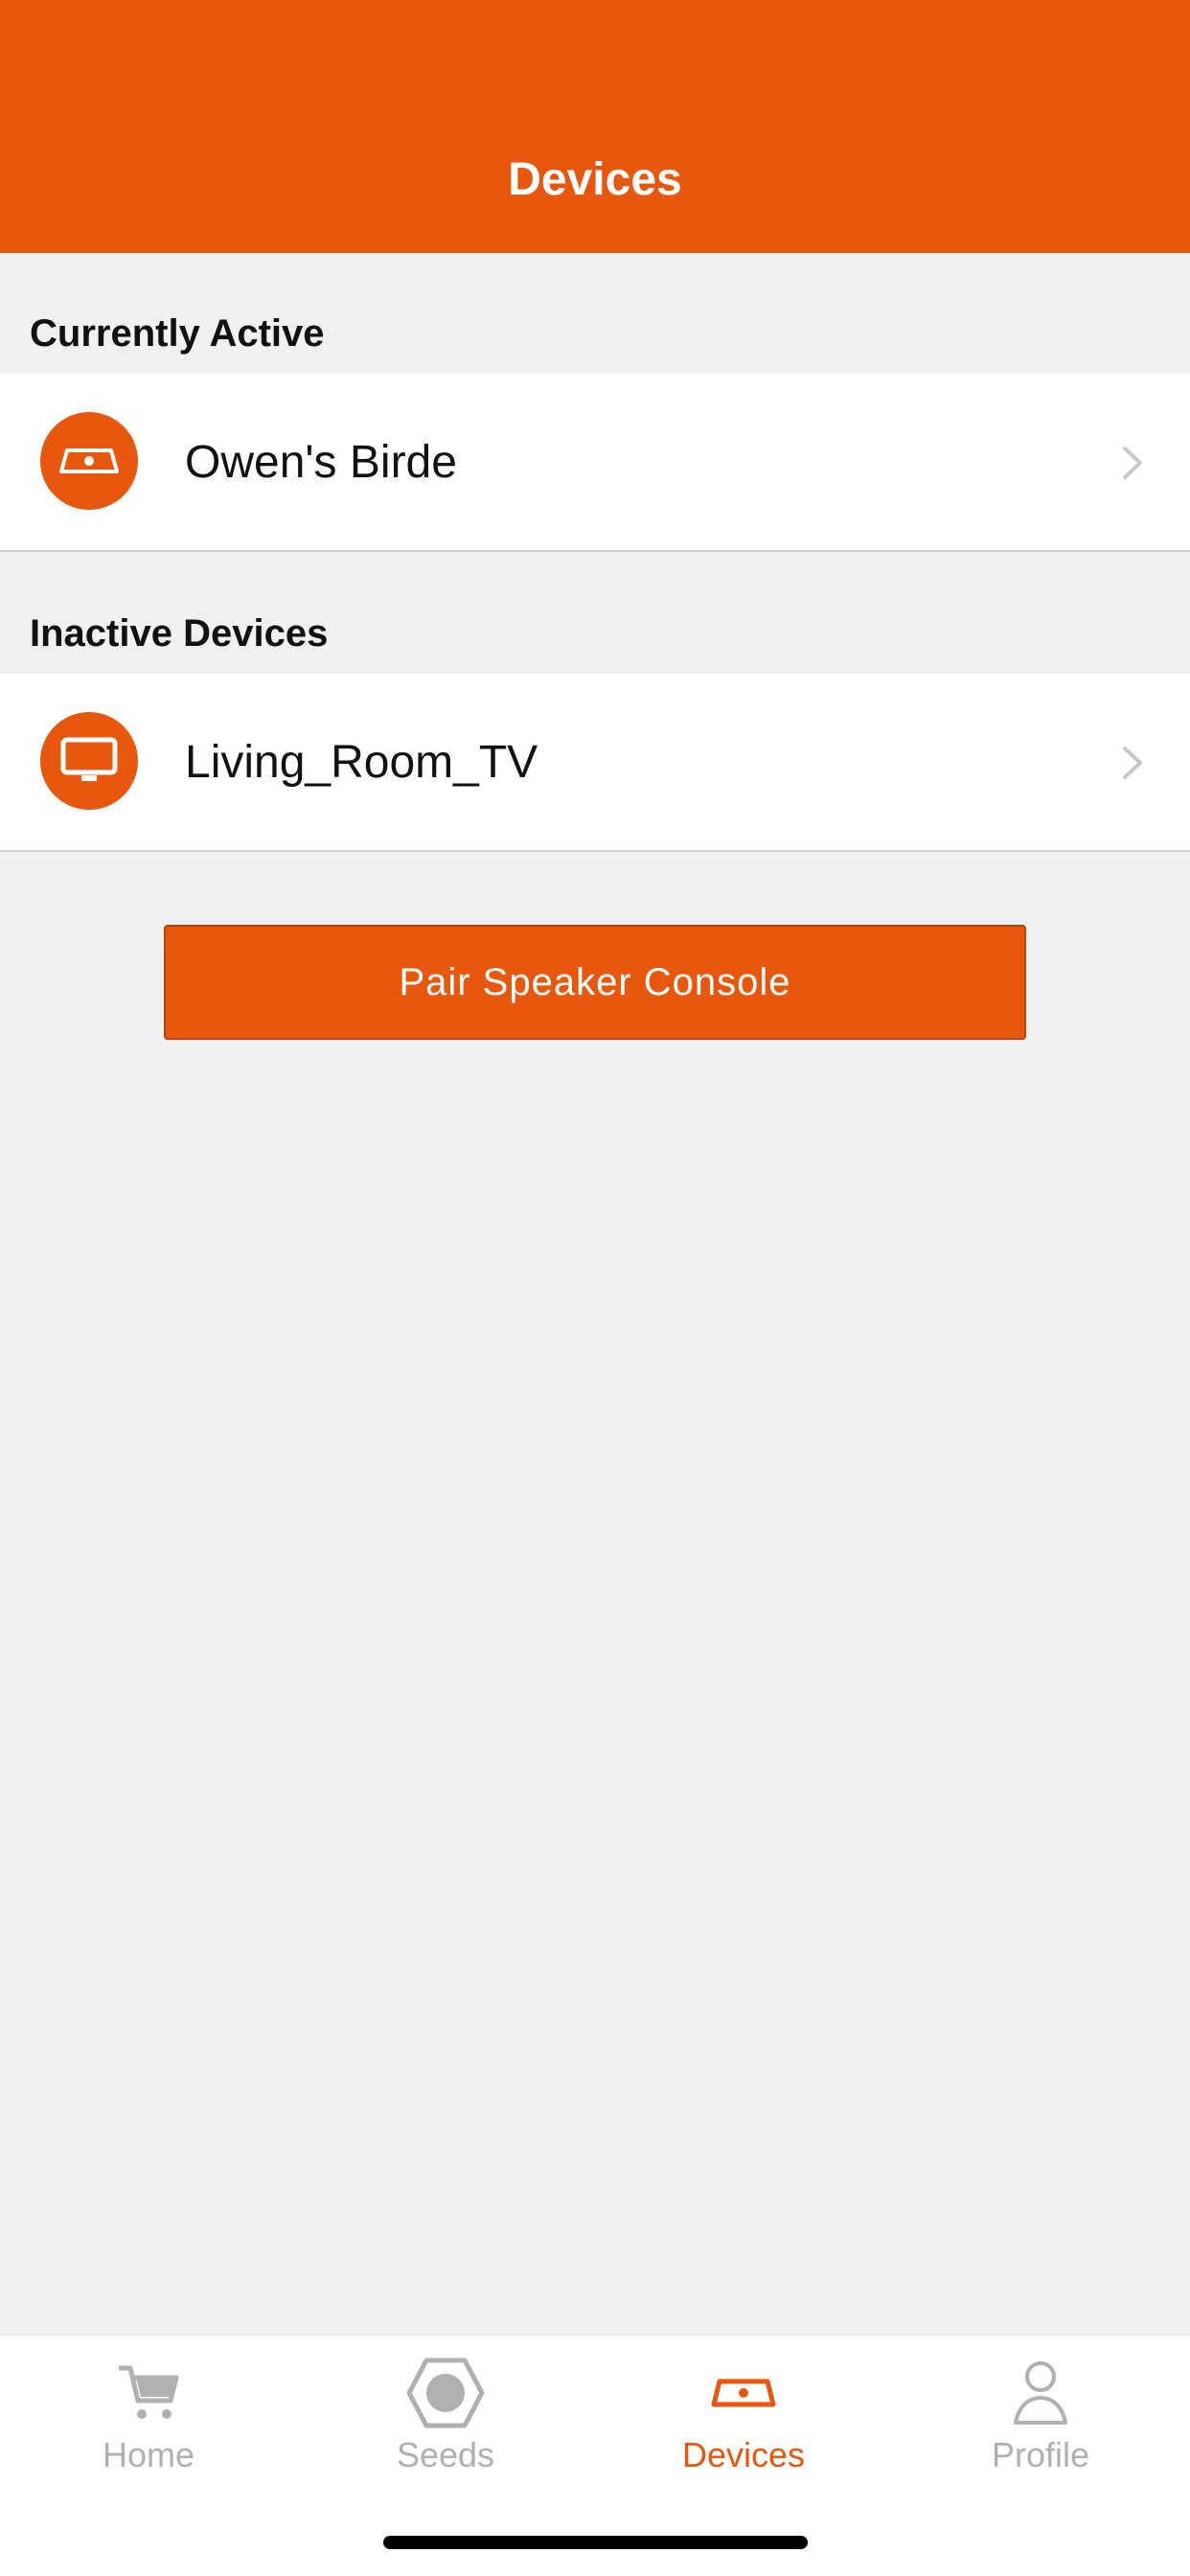 The image size is (1190, 2576). Describe the element at coordinates (445, 2454) in the screenshot. I see `tab-label: Seeds` at that location.